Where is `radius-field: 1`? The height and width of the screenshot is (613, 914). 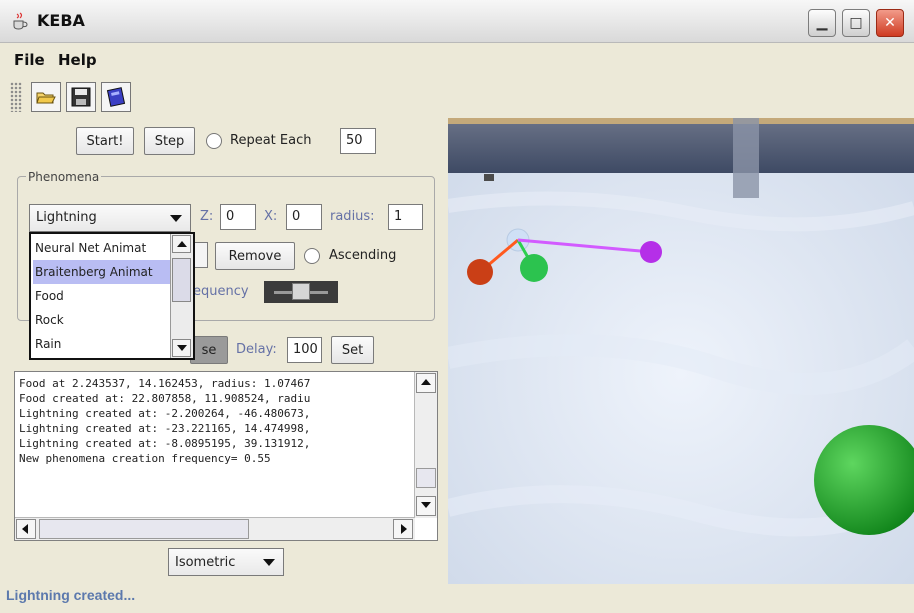 radius-field: 1 is located at coordinates (405, 217).